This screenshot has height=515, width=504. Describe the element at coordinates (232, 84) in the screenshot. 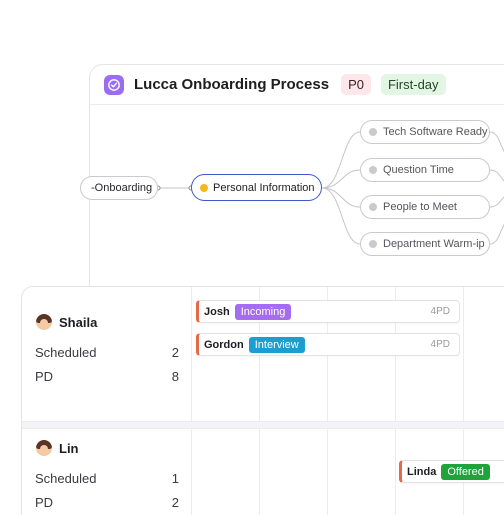

I see `process-title: Lucca Onboarding Process` at that location.